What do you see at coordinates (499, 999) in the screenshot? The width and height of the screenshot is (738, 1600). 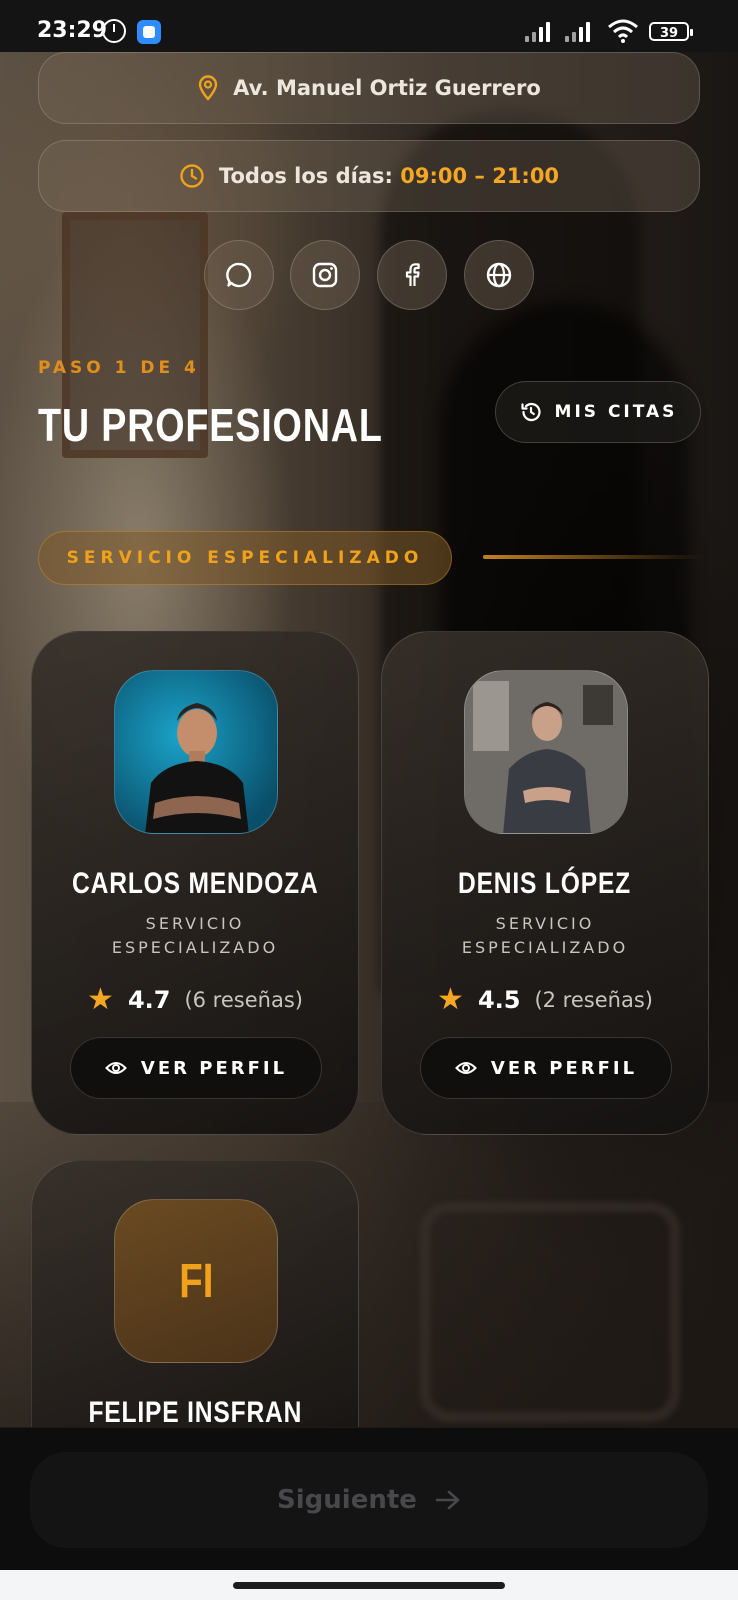 I see `rating-score: 4.5` at bounding box center [499, 999].